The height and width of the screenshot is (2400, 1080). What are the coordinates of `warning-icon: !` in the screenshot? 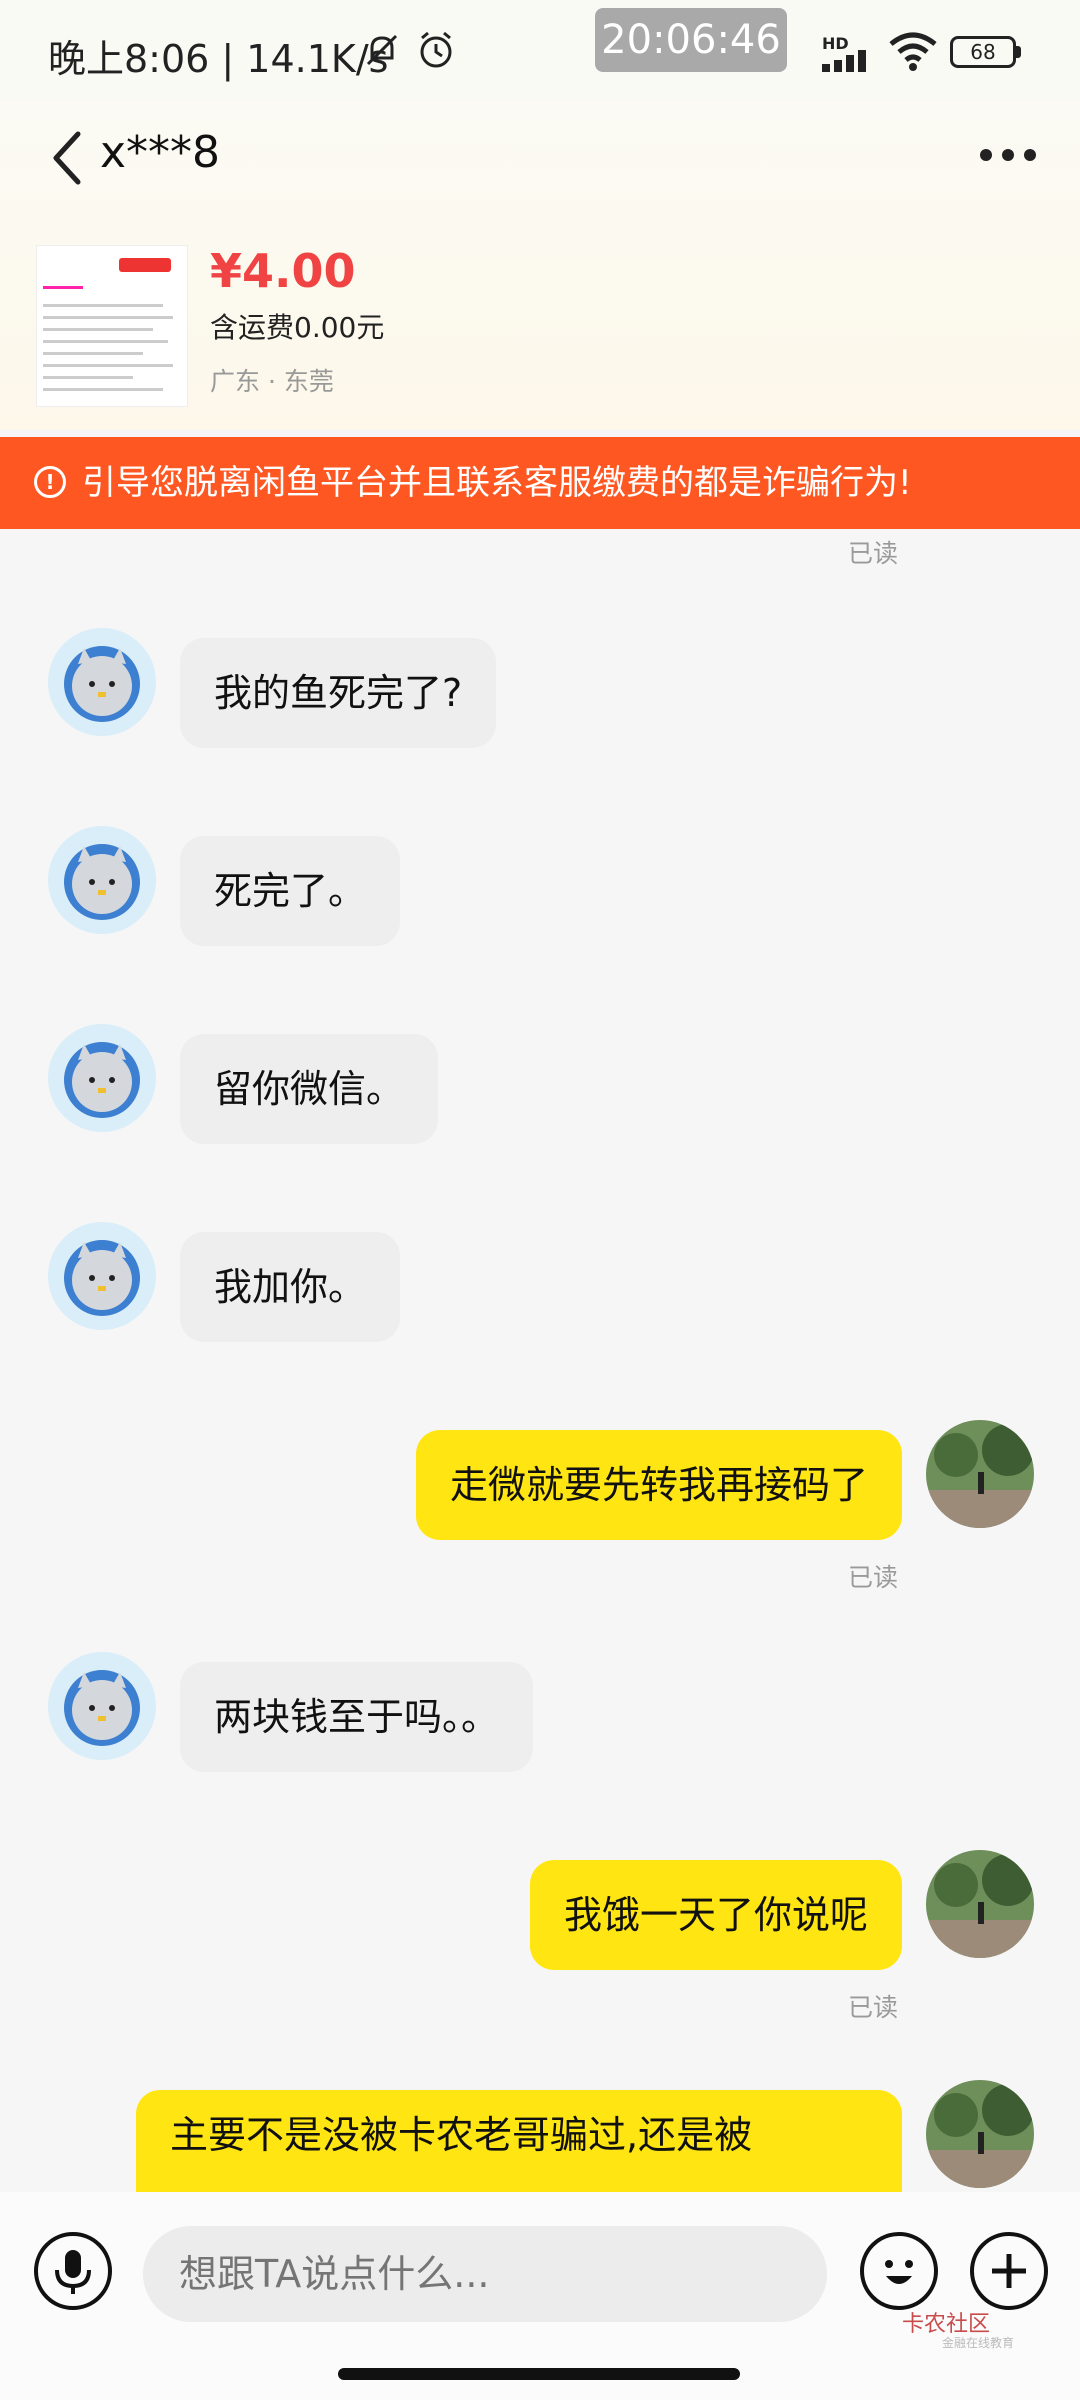 It's located at (50, 482).